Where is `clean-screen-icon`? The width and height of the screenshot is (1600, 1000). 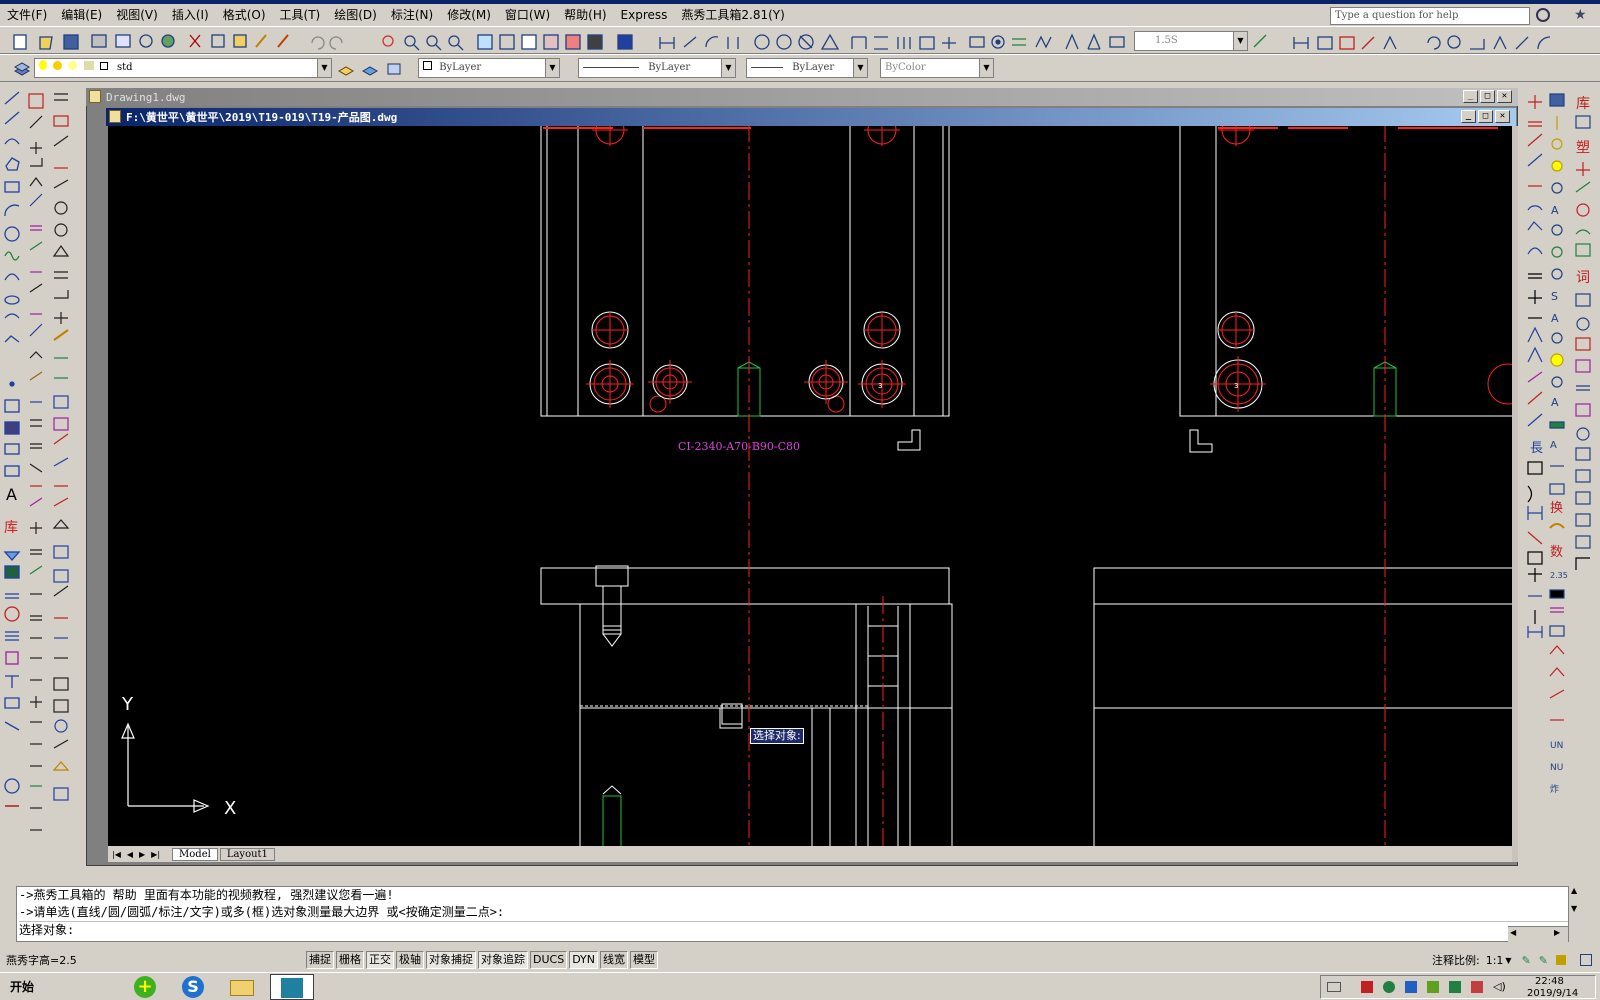
clean-screen-icon is located at coordinates (1586, 960).